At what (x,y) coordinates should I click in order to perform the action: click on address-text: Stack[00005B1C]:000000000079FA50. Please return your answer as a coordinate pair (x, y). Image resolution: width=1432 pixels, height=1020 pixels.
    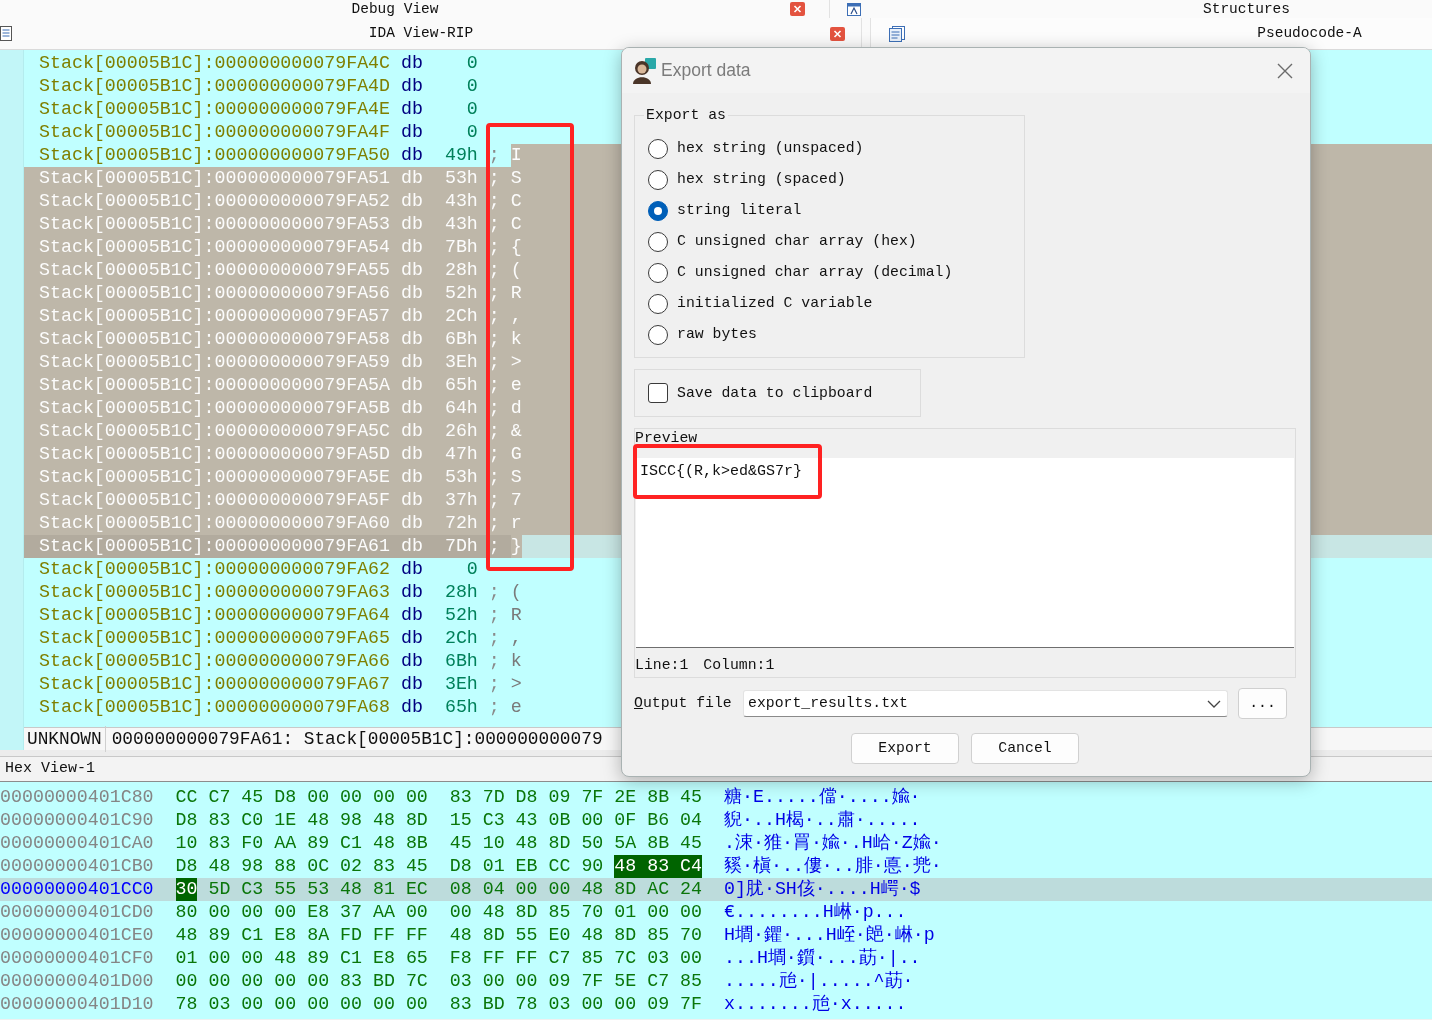
    Looking at the image, I should click on (215, 155).